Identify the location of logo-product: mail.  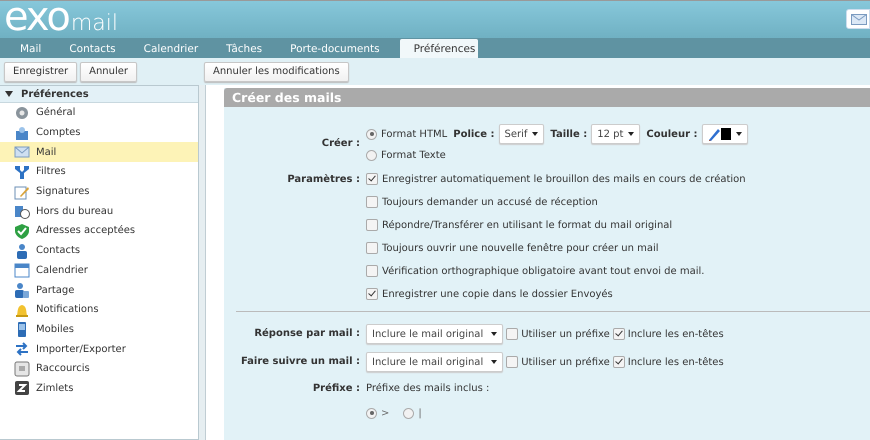
(94, 24).